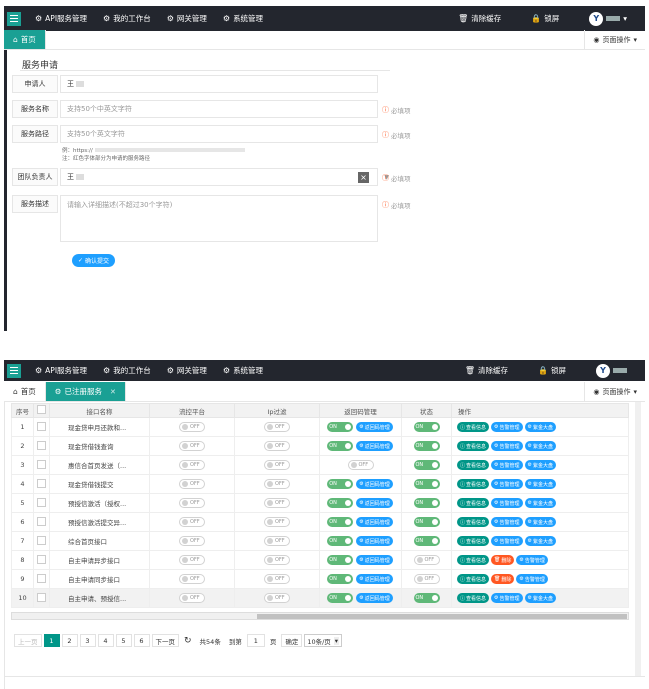  I want to click on table-row: 7 综合首页接口 OFF OFF ON ⚙ 返回码管理 ON ⓘ 查看信息 ⚙ 告警管理 ⚙ 紫金大盘, so click(320, 541).